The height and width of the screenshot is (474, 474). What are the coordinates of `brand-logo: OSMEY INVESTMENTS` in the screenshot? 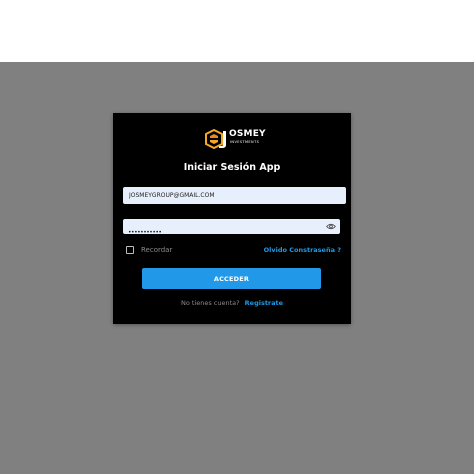 It's located at (235, 139).